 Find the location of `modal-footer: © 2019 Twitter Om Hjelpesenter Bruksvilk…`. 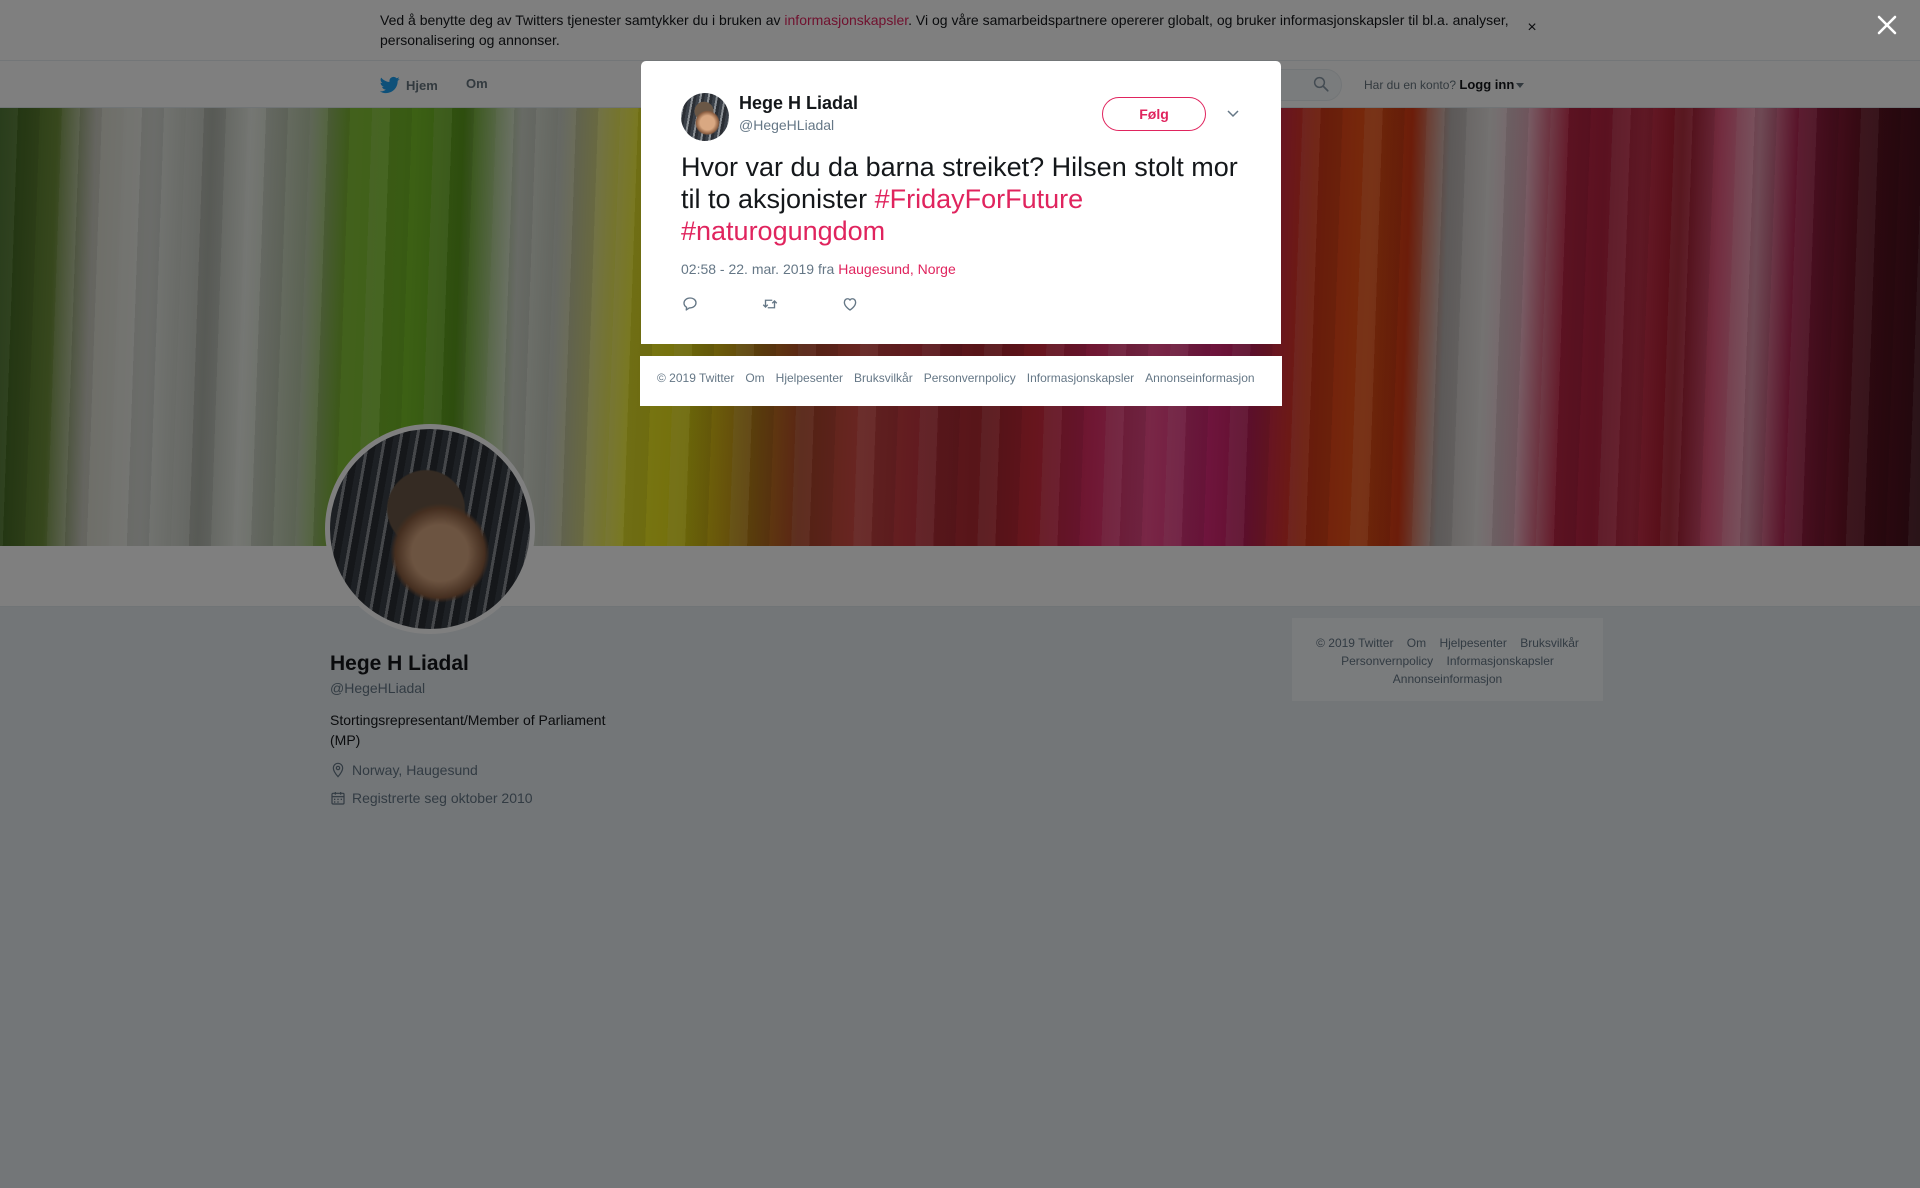

modal-footer: © 2019 Twitter Om Hjelpesenter Bruksvilk… is located at coordinates (961, 381).